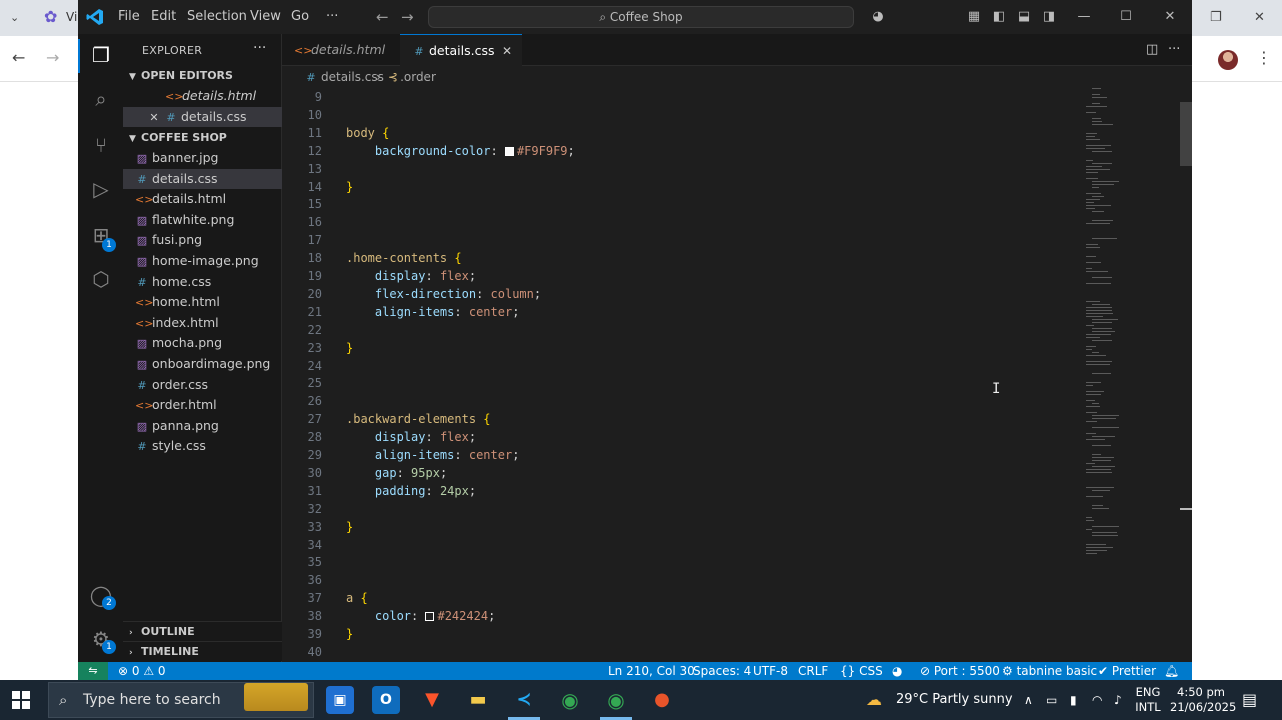 This screenshot has height=720, width=1282. Describe the element at coordinates (52, 58) in the screenshot. I see `browser-forward-icon: →` at that location.